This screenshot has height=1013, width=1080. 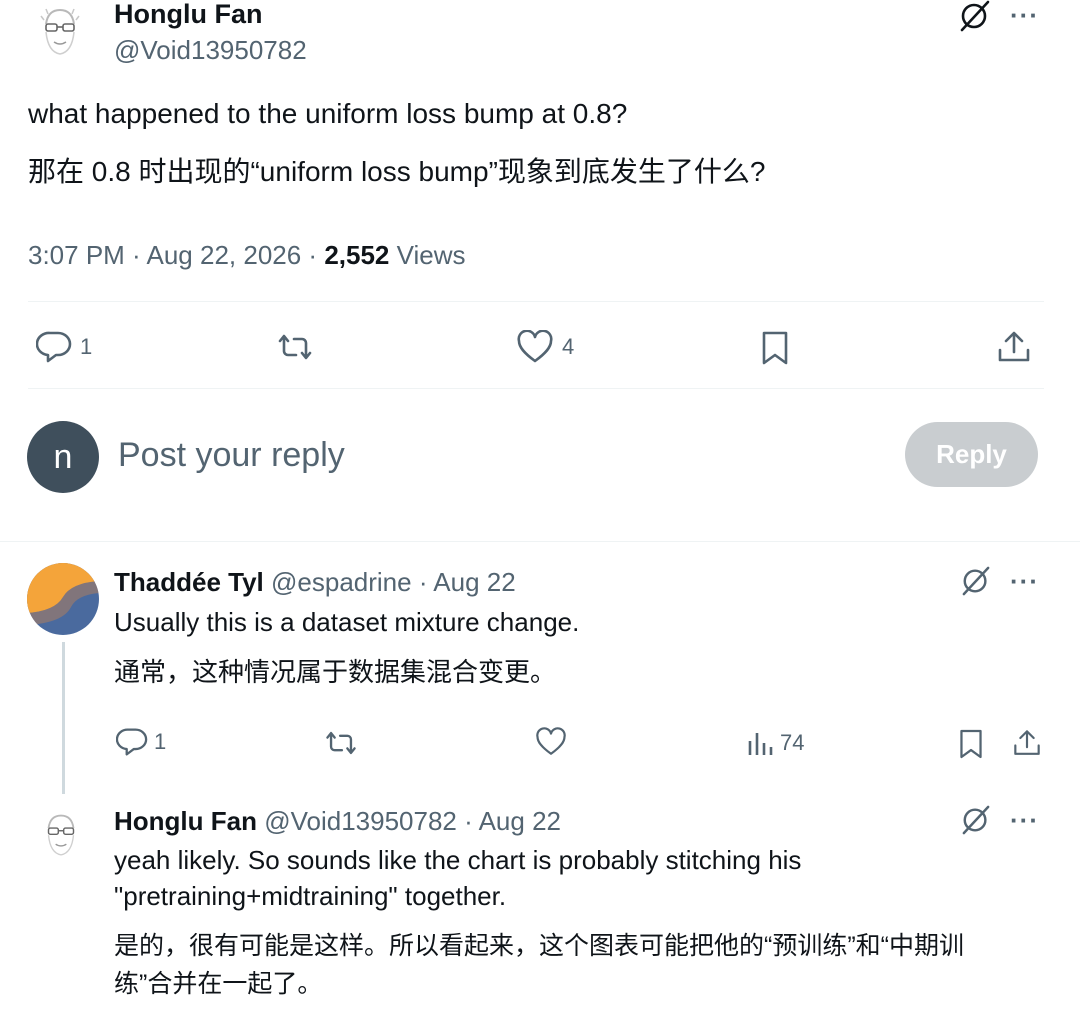 I want to click on reply-input: Post your reply, so click(x=231, y=455).